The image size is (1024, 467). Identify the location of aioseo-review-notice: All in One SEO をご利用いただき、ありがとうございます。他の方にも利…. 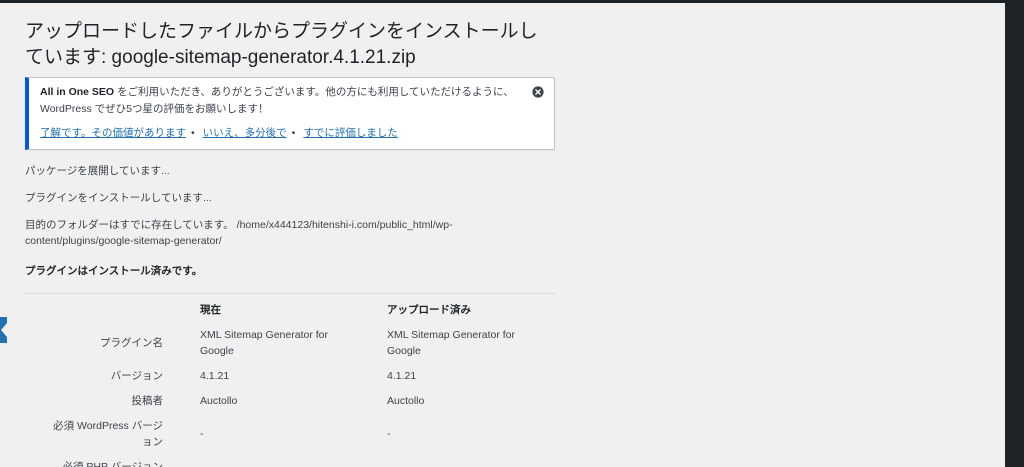
(290, 113).